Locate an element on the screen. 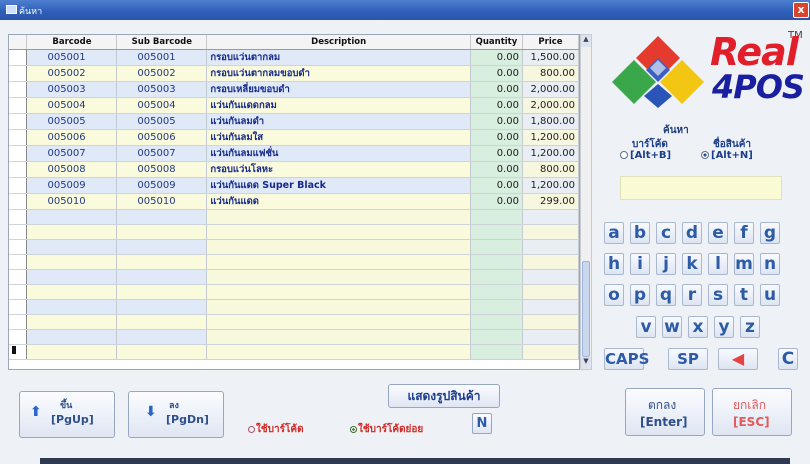  show-product-picture-button: แสดงรูปสินค้า is located at coordinates (444, 396).